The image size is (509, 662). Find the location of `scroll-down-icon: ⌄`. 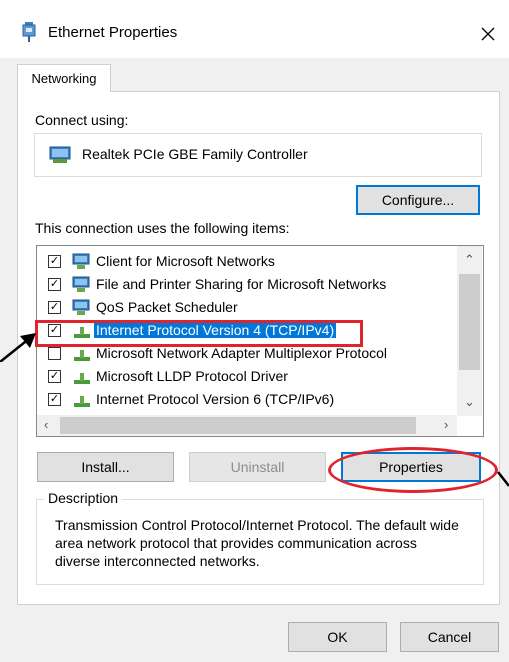

scroll-down-icon: ⌄ is located at coordinates (469, 402).